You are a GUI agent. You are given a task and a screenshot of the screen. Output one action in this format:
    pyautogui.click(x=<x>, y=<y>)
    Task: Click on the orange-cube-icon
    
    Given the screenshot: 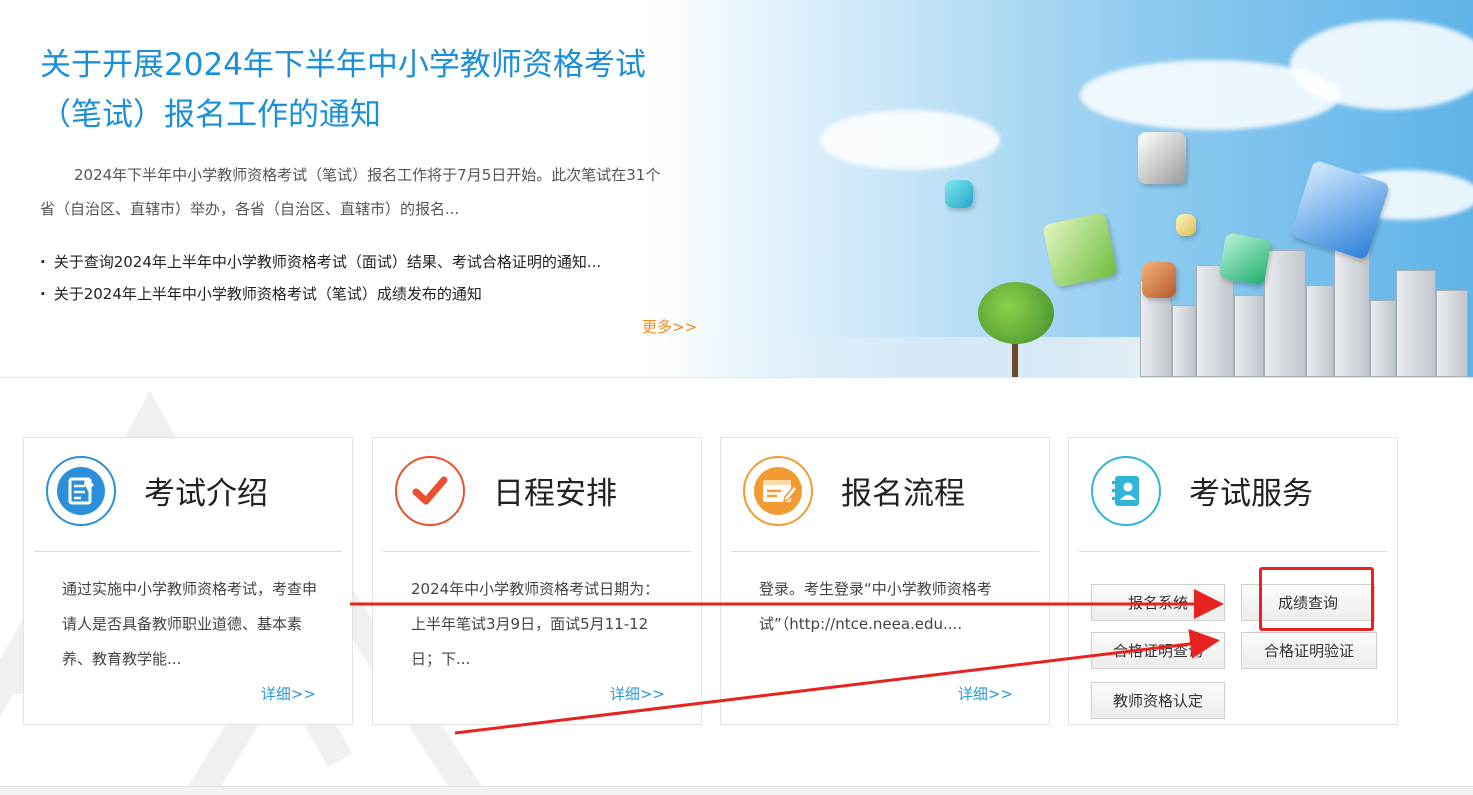 What is the action you would take?
    pyautogui.click(x=1159, y=280)
    